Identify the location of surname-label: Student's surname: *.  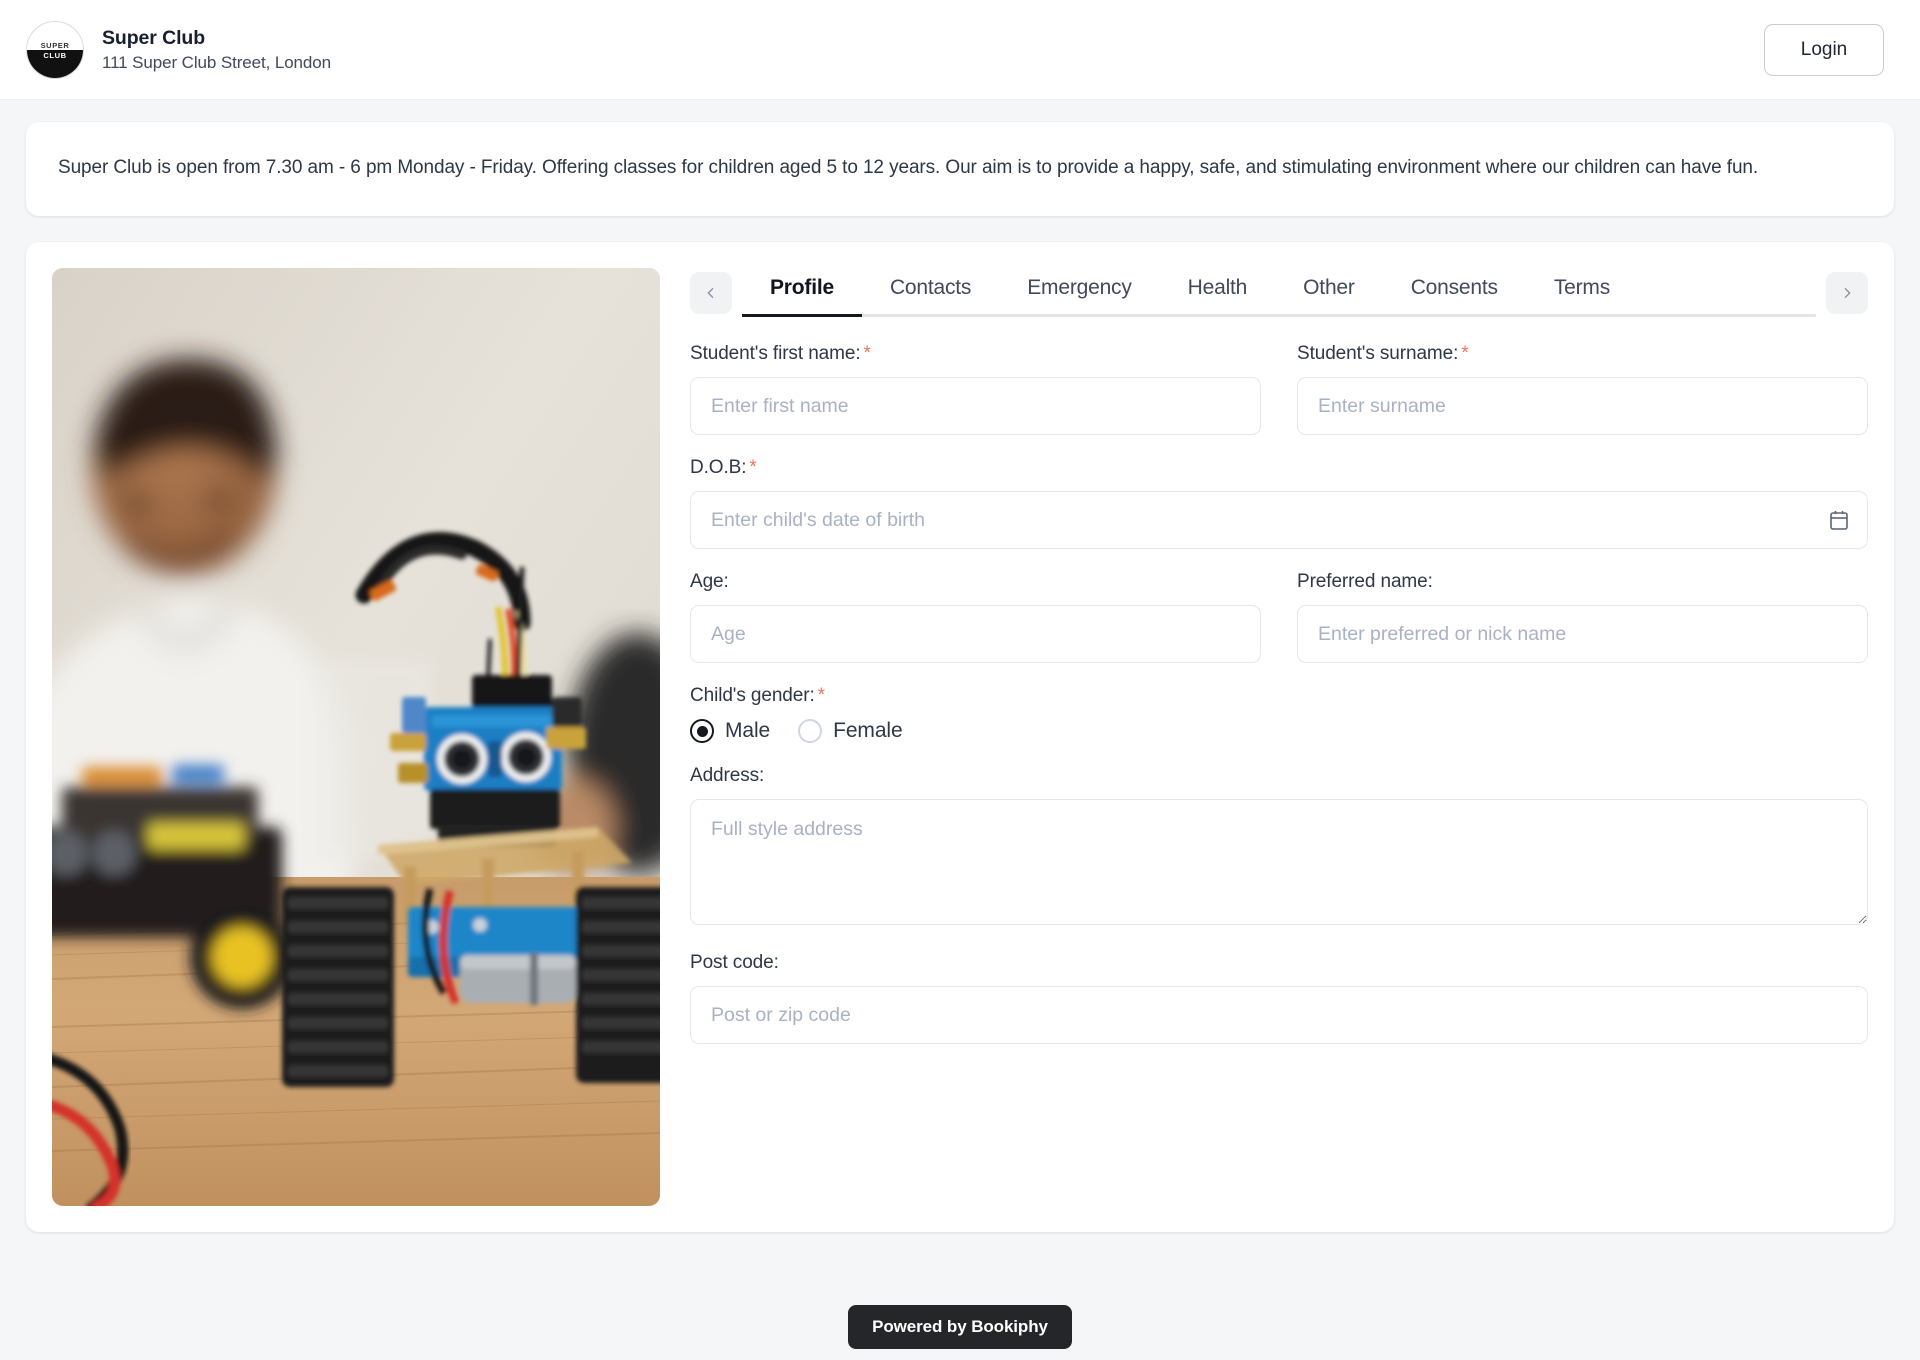
(1383, 353).